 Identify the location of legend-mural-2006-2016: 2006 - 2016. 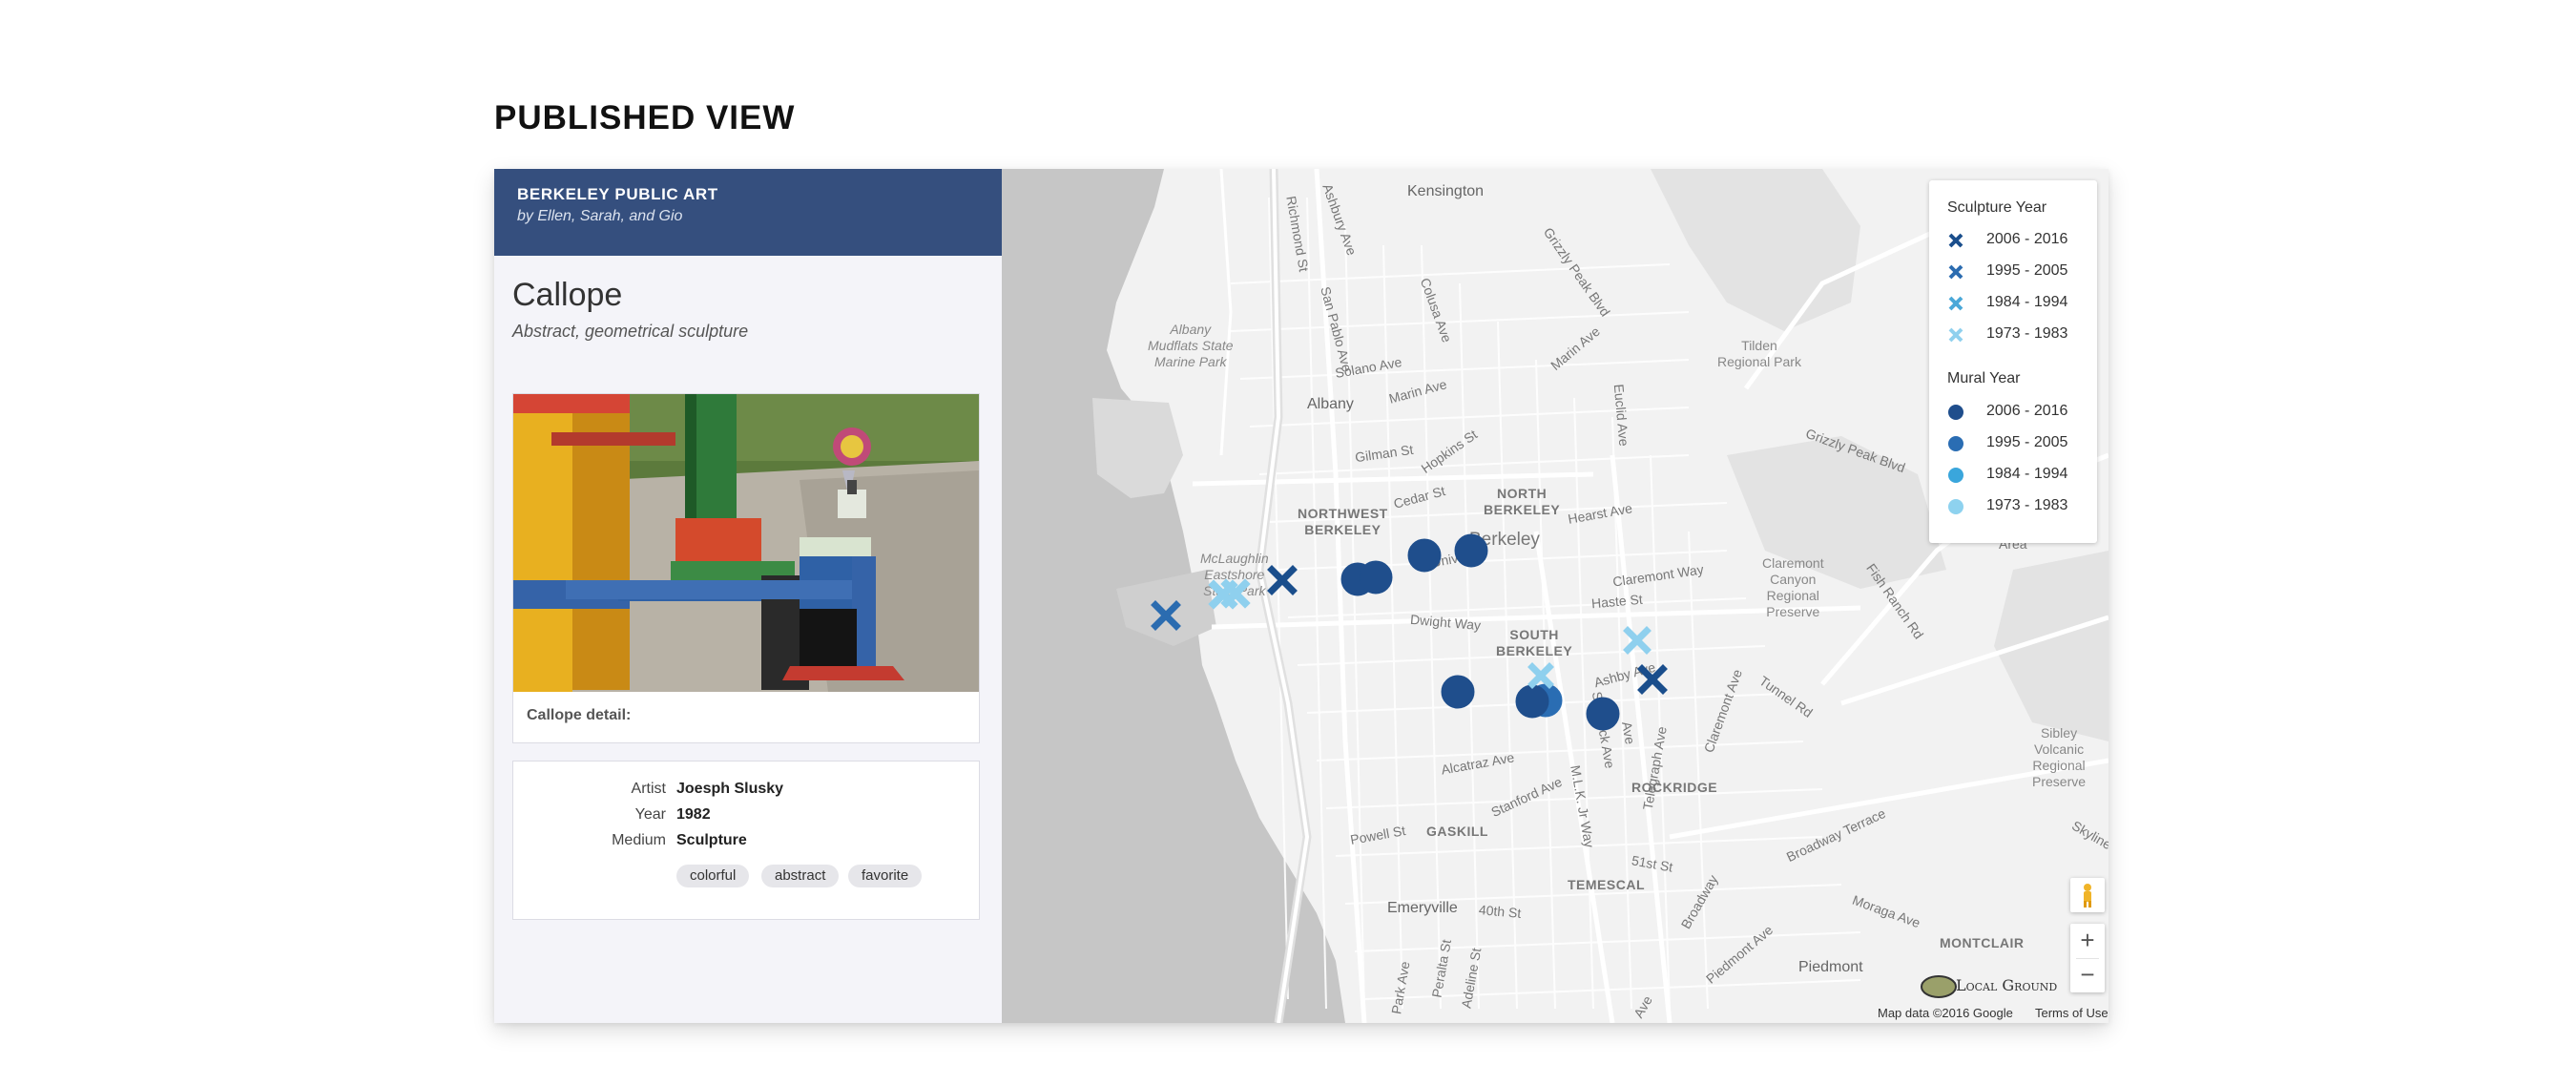
(2018, 412).